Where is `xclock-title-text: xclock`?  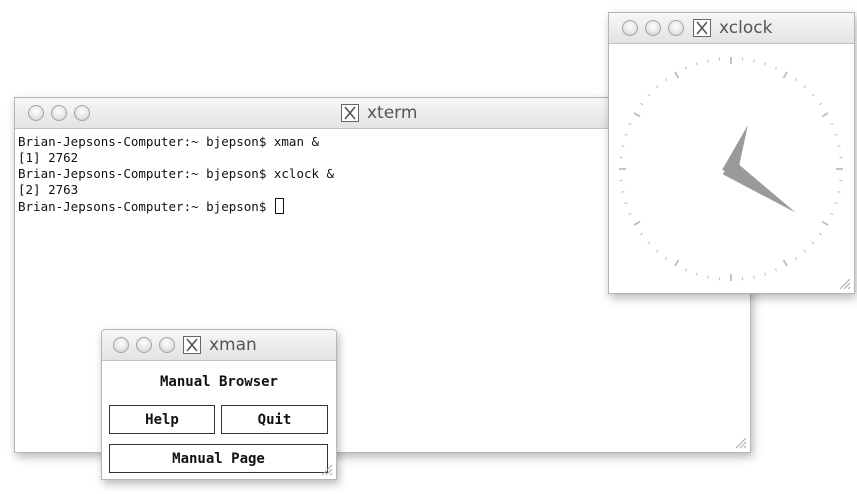 xclock-title-text: xclock is located at coordinates (746, 28).